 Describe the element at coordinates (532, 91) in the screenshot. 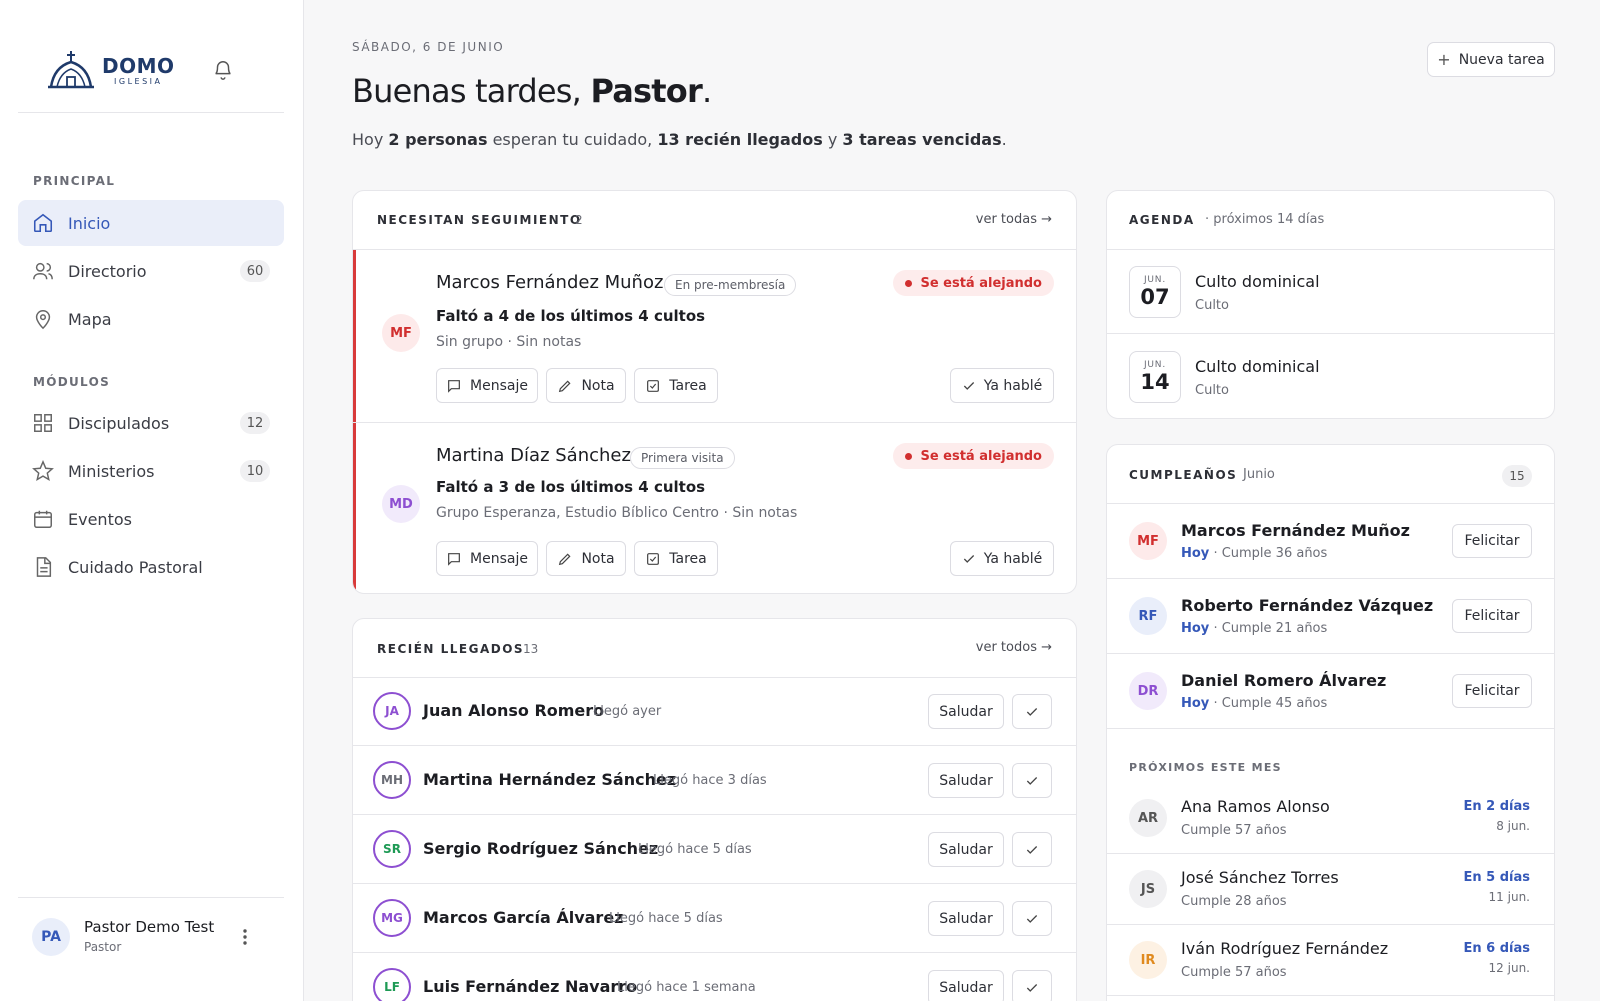

I see `page-title: Buenas tardes, Pastor.` at that location.